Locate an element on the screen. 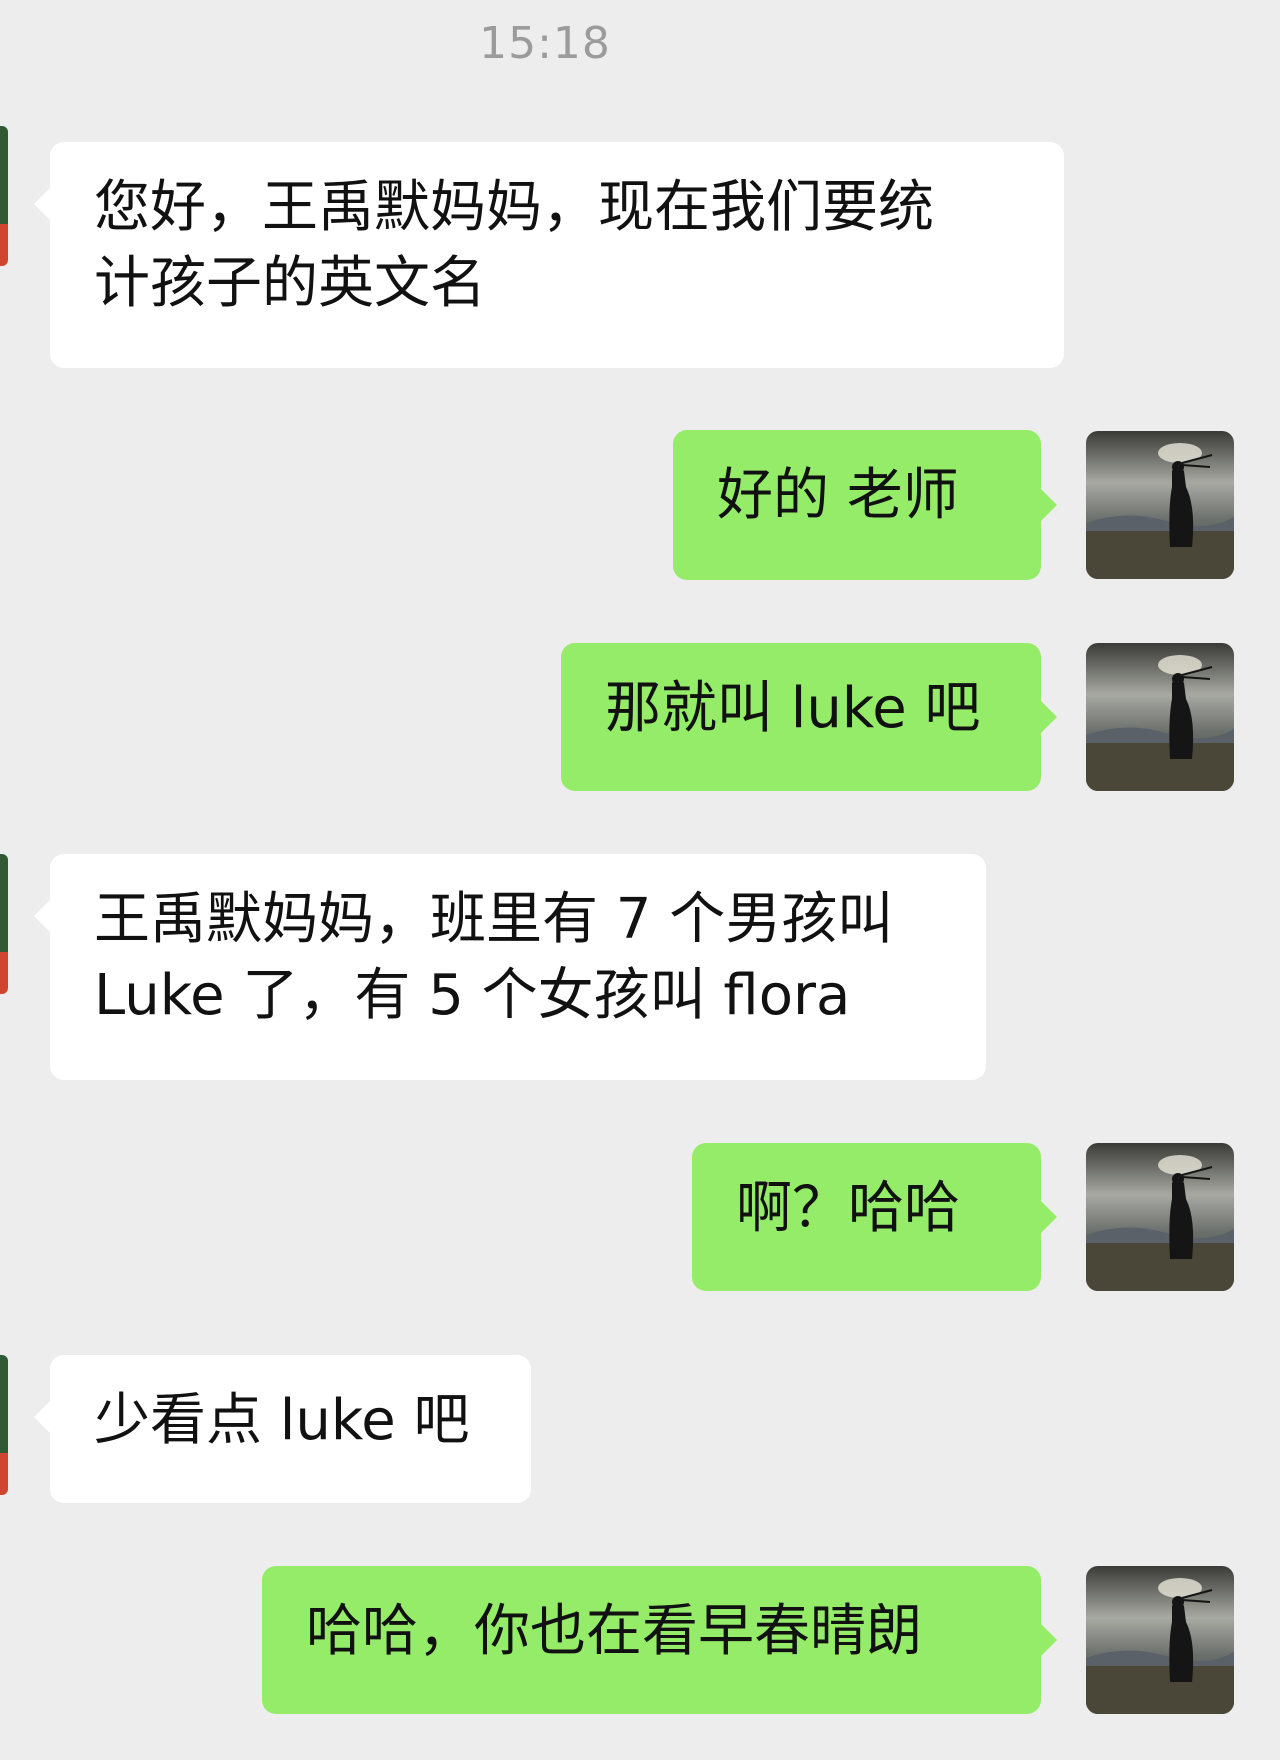  incoming-message-bubble: 您好，王禹默妈妈，现在我们要统 计孩子的英文名 is located at coordinates (549, 255).